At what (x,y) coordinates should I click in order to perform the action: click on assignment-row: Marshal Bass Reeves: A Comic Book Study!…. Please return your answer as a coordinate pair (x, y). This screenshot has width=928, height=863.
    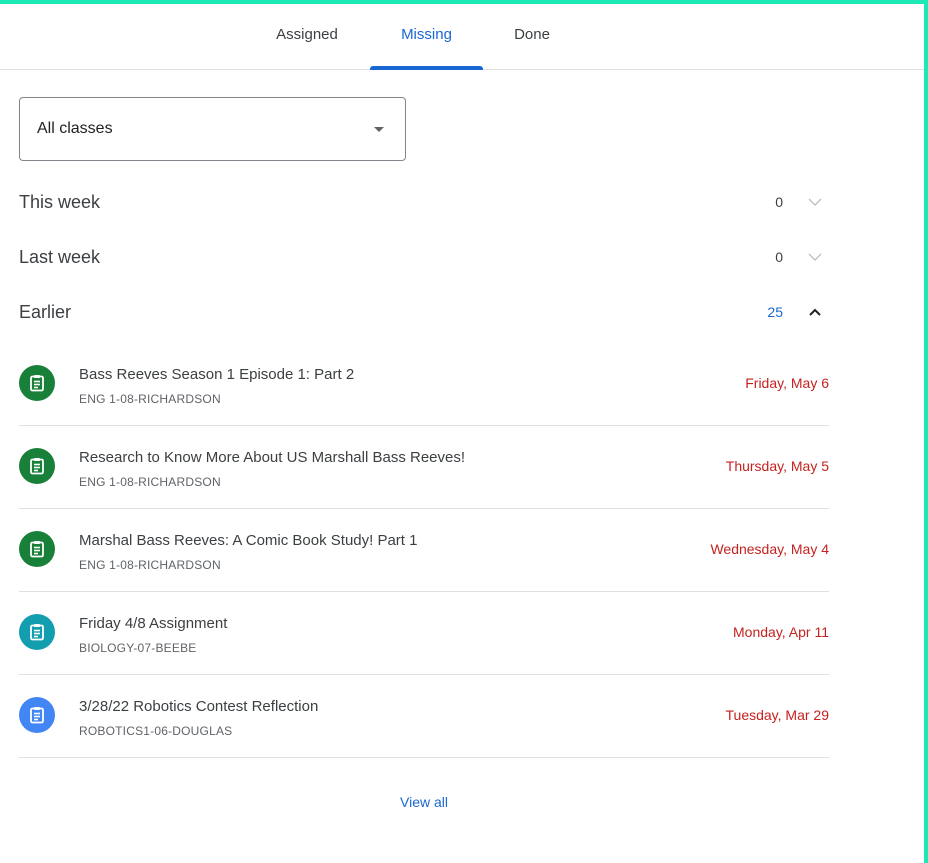
    Looking at the image, I should click on (424, 550).